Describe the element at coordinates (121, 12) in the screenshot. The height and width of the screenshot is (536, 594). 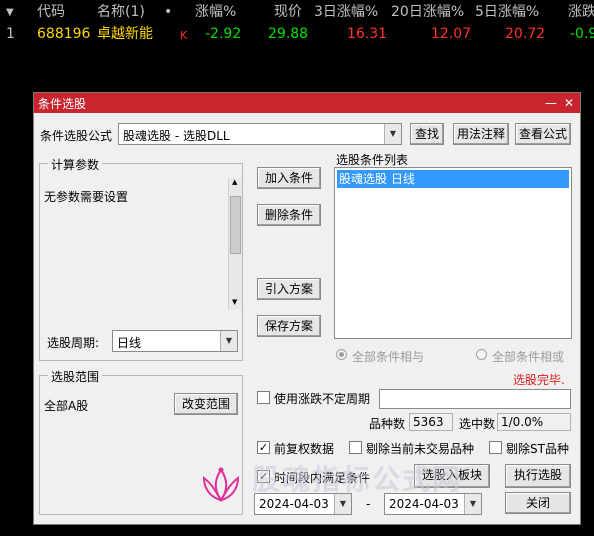
I see `col-header-name: 名称(1)` at that location.